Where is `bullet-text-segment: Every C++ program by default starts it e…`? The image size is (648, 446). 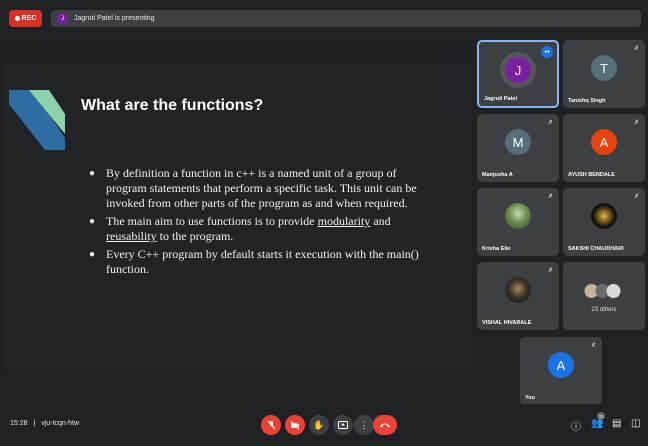 bullet-text-segment: Every C++ program by default starts it e… is located at coordinates (262, 261).